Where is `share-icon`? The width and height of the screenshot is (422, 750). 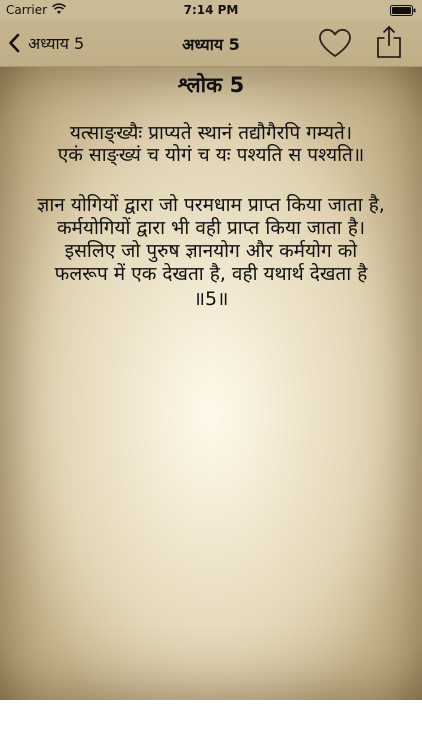
share-icon is located at coordinates (389, 41).